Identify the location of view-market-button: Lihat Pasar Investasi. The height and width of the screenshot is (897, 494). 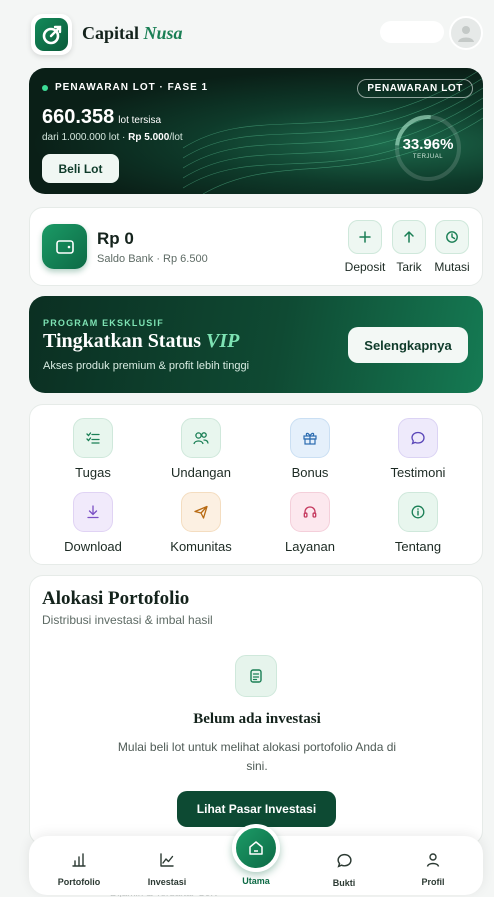
(256, 809).